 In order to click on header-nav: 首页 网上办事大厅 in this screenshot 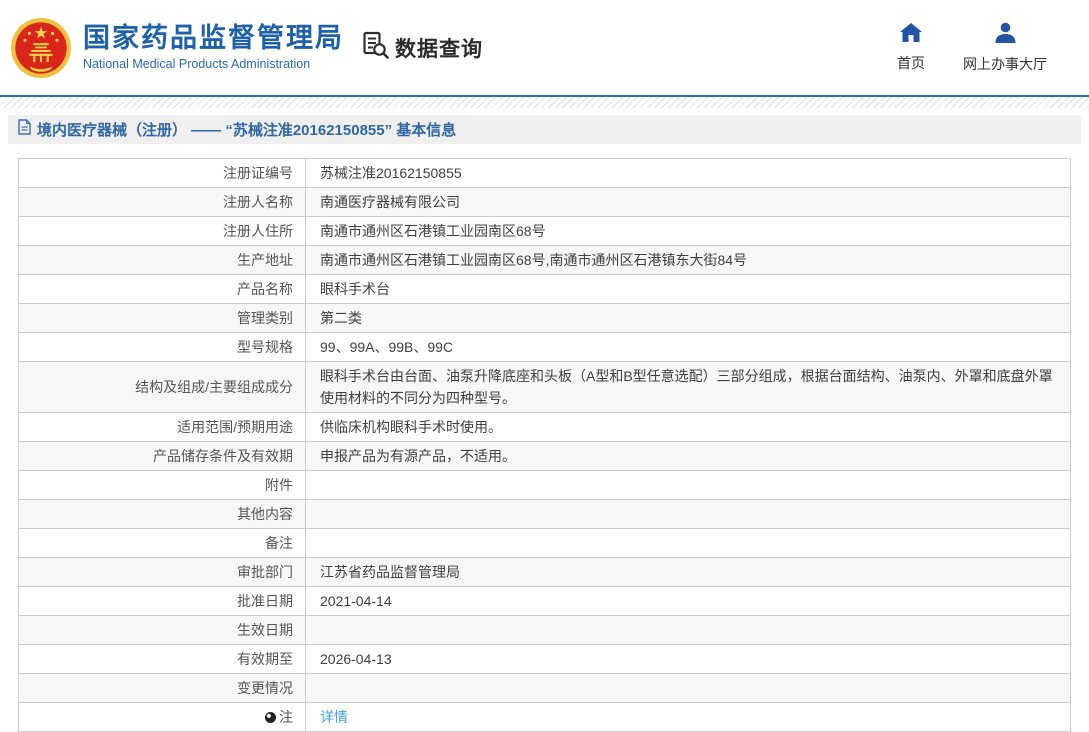, I will do `click(972, 48)`.